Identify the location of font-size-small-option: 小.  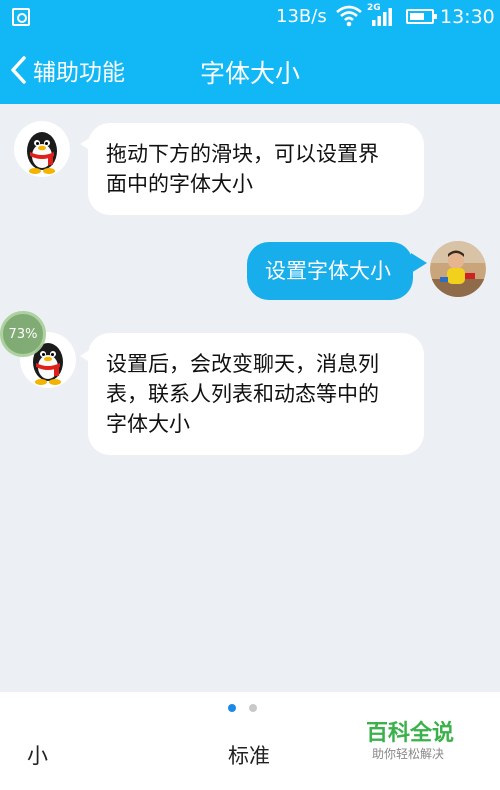
(37, 755).